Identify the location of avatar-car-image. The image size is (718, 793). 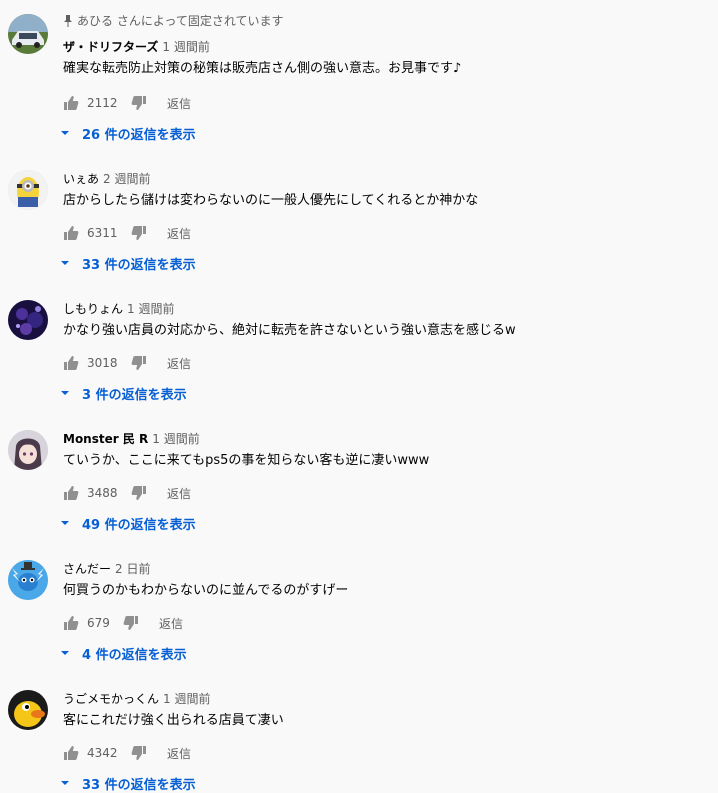
(28, 34).